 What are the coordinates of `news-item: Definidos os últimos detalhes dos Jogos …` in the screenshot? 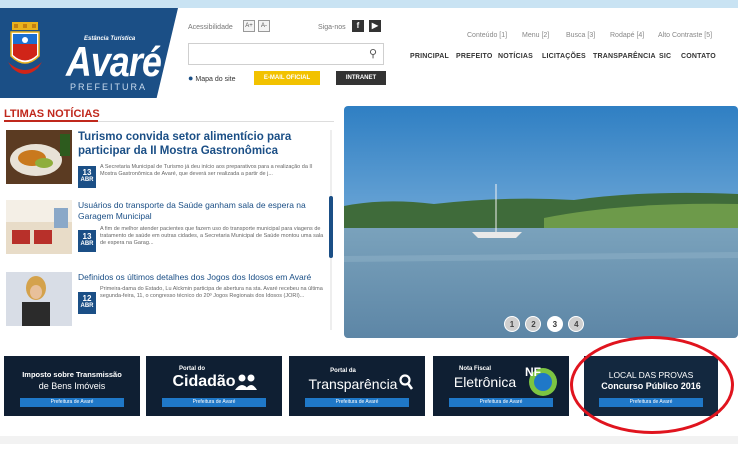 It's located at (169, 302).